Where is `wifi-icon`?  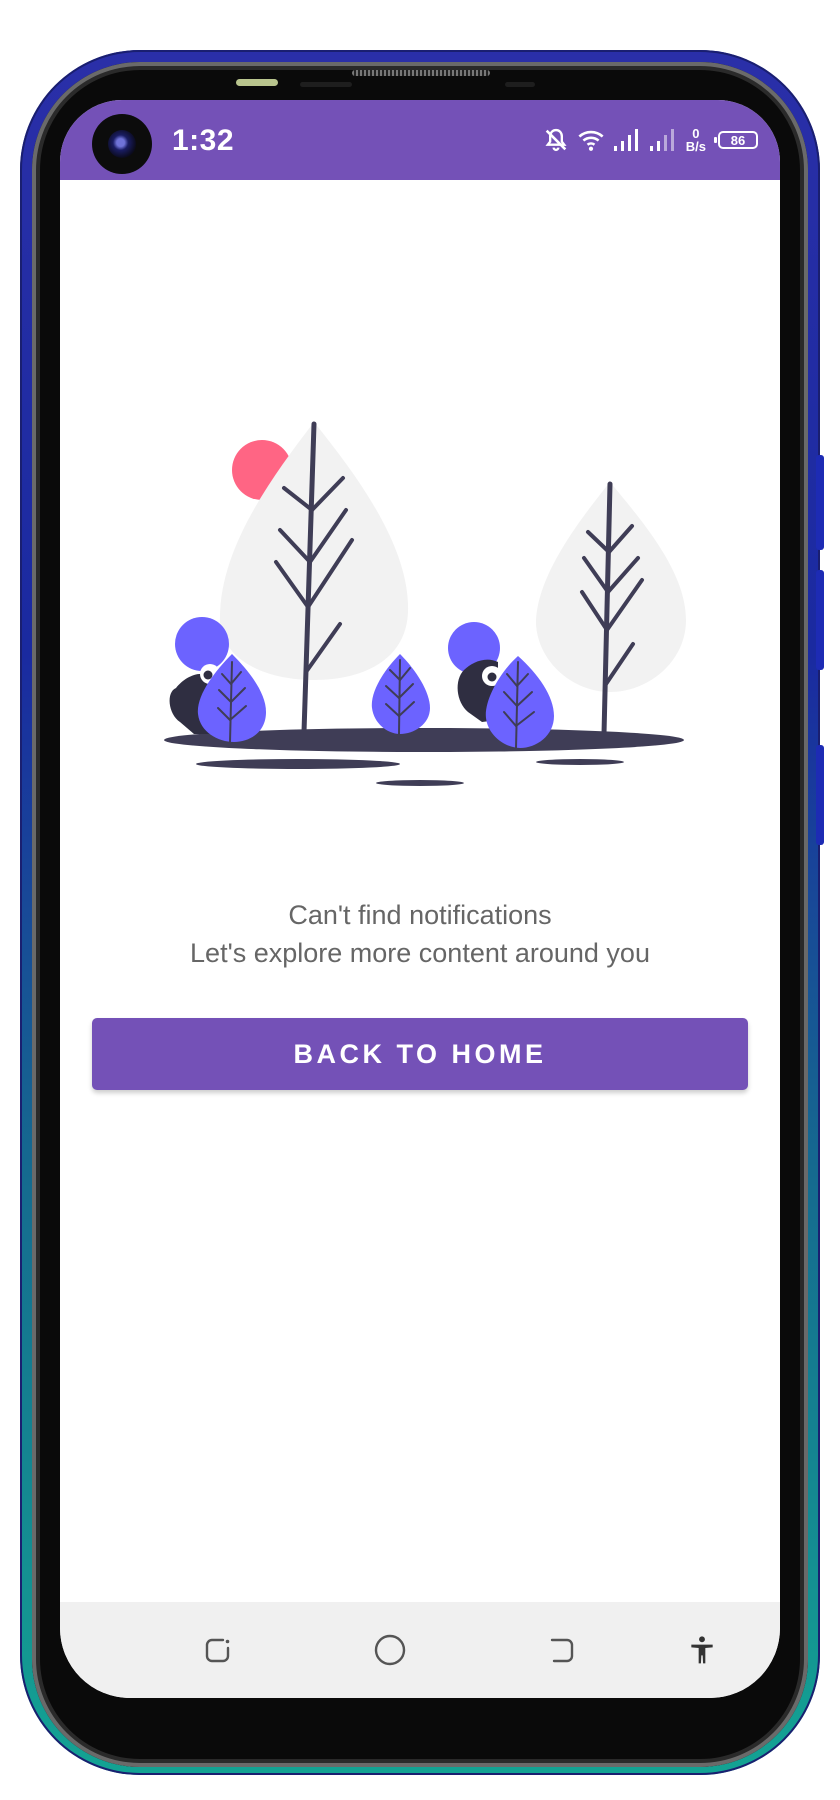 wifi-icon is located at coordinates (591, 140).